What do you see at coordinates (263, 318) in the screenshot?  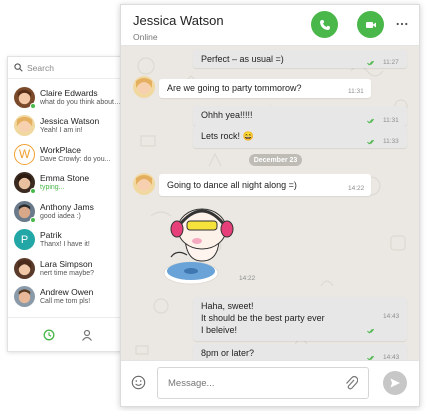 I see `message-text-line: It should be the best party ever` at bounding box center [263, 318].